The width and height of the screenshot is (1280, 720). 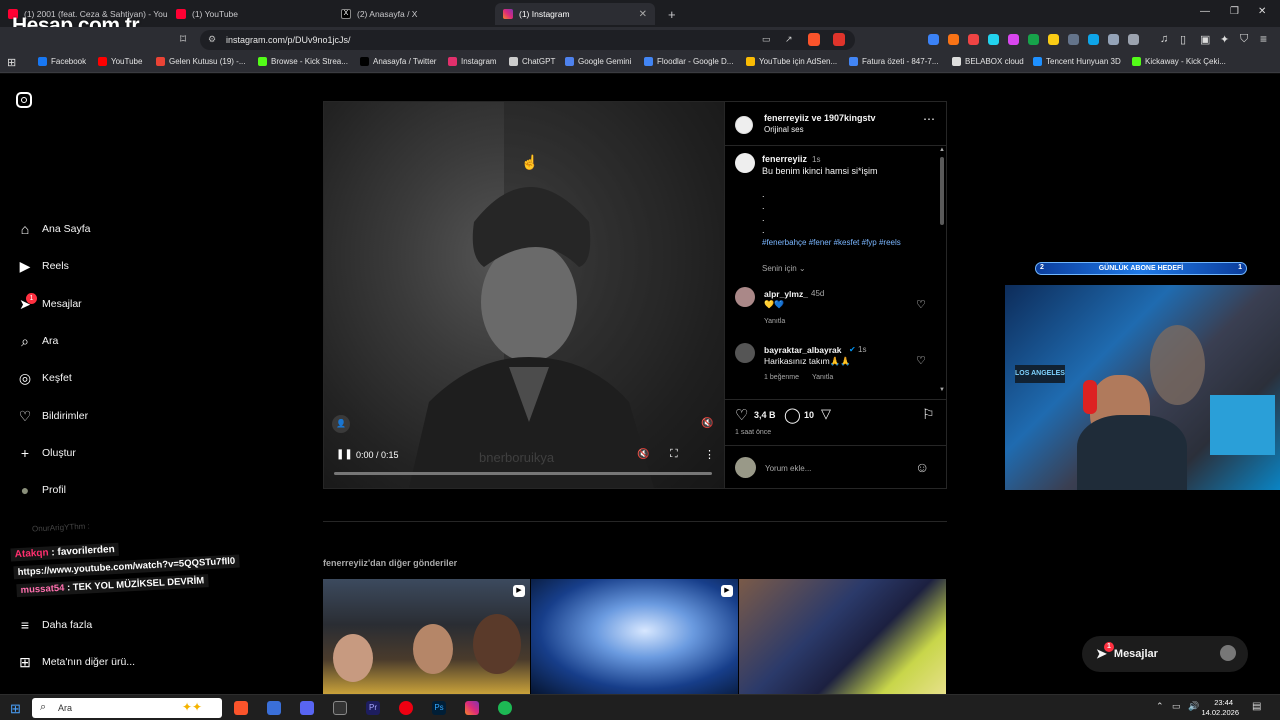 What do you see at coordinates (41, 490) in the screenshot?
I see `sidebar-item-profil: ● Profil` at bounding box center [41, 490].